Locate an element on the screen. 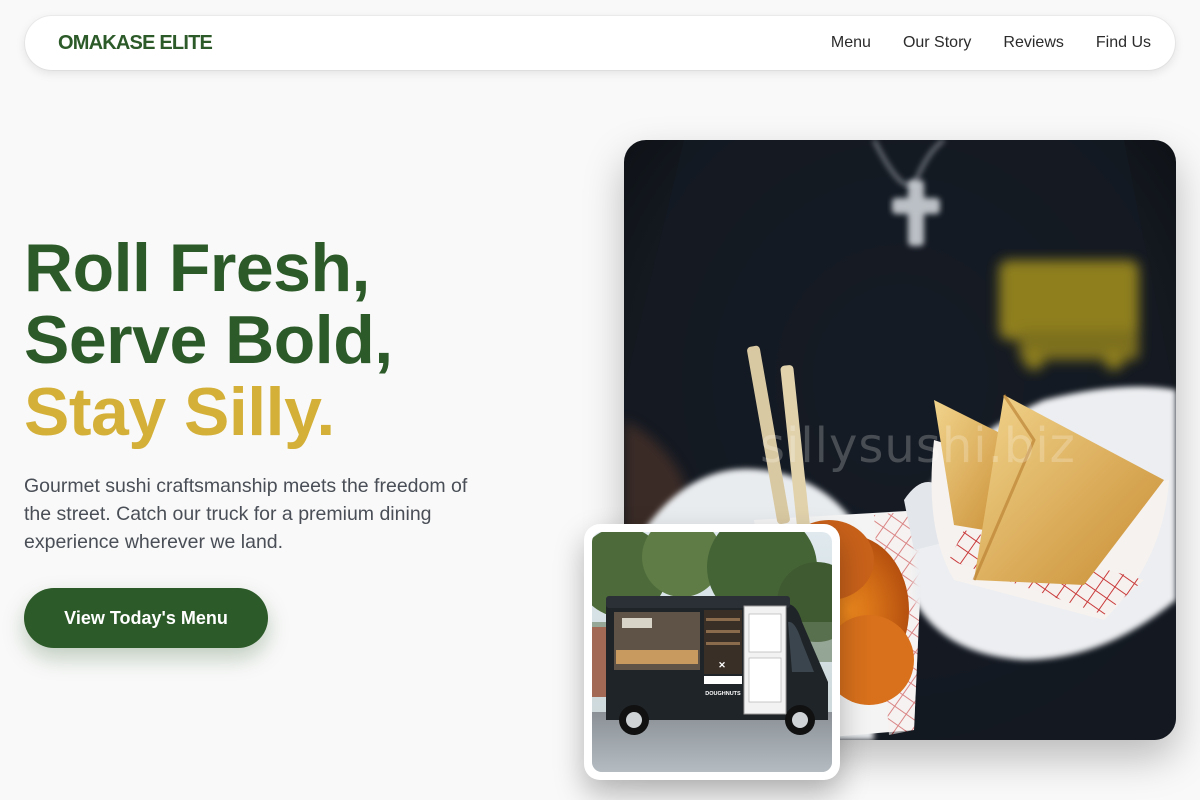 This screenshot has height=800, width=1200. brand-logo: OMAKASE ELITE is located at coordinates (135, 43).